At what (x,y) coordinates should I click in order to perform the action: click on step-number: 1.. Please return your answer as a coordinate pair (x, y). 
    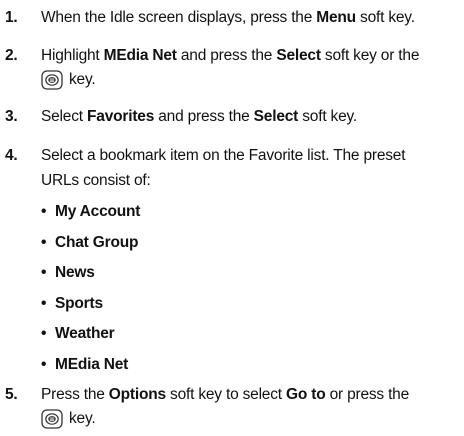
    Looking at the image, I should click on (11, 17).